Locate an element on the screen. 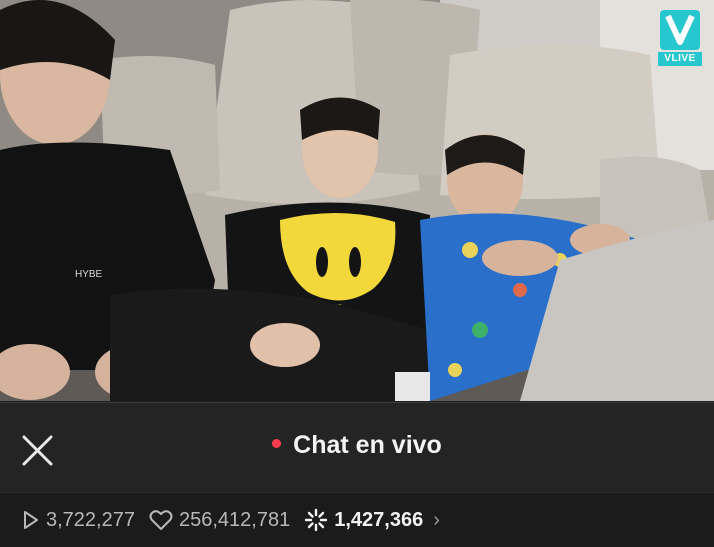 The image size is (714, 547). viewers-stat: 1,427,366 is located at coordinates (363, 520).